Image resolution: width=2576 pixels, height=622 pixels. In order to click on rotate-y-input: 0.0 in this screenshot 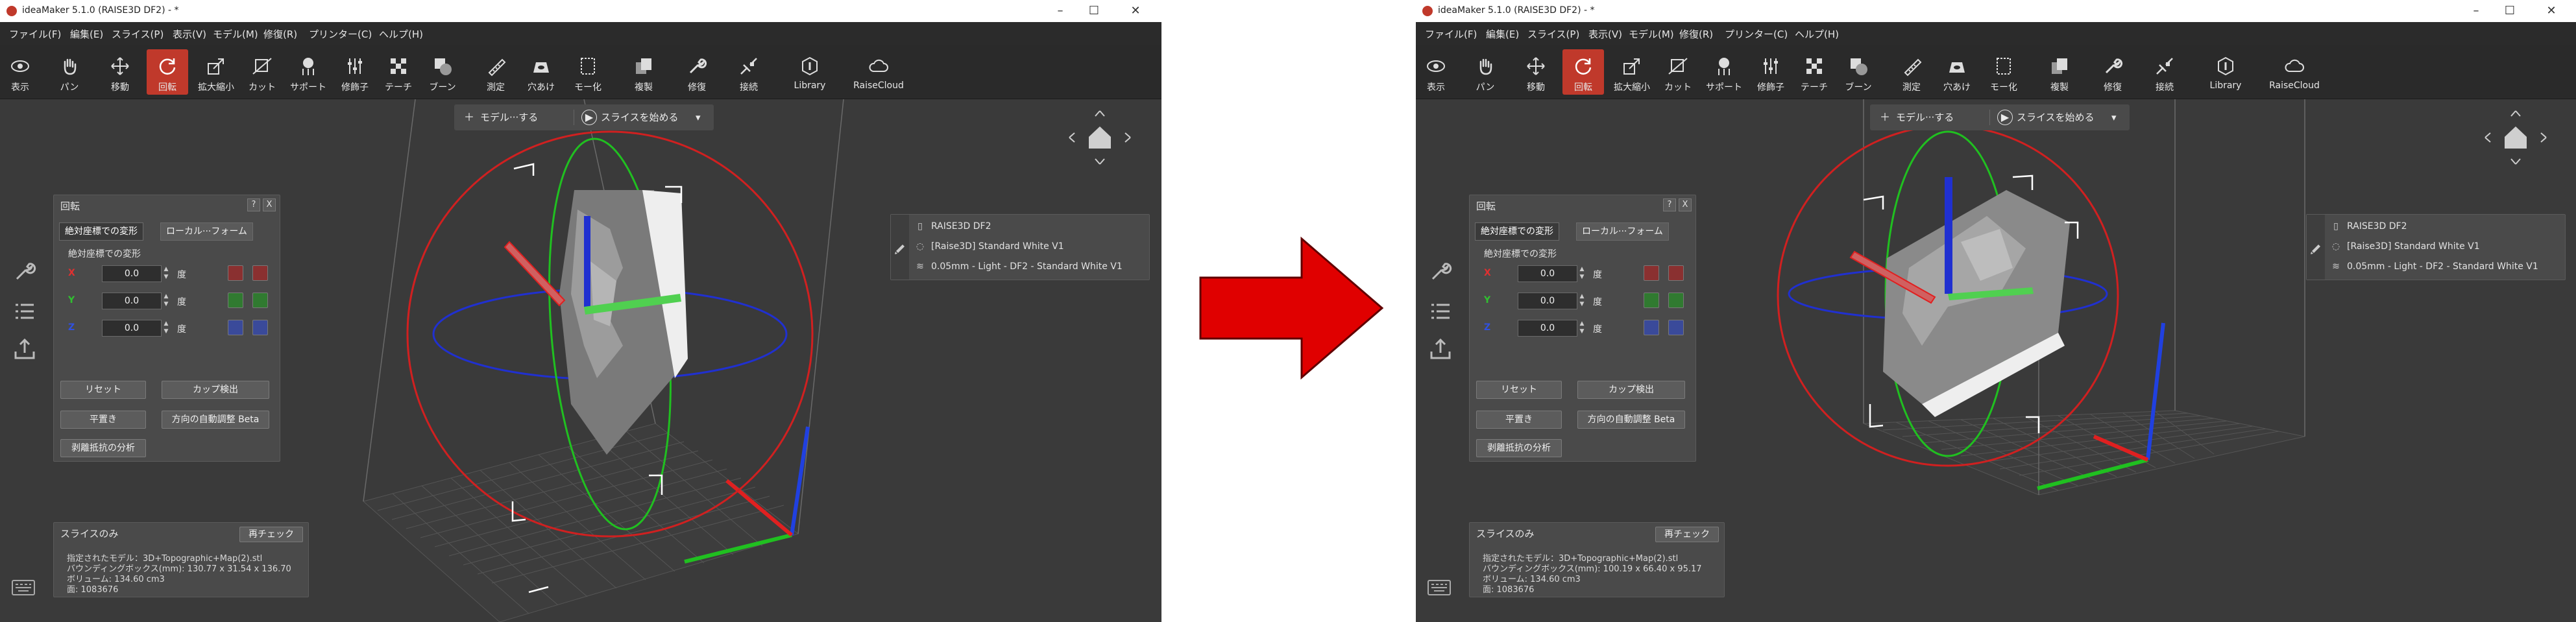, I will do `click(132, 301)`.